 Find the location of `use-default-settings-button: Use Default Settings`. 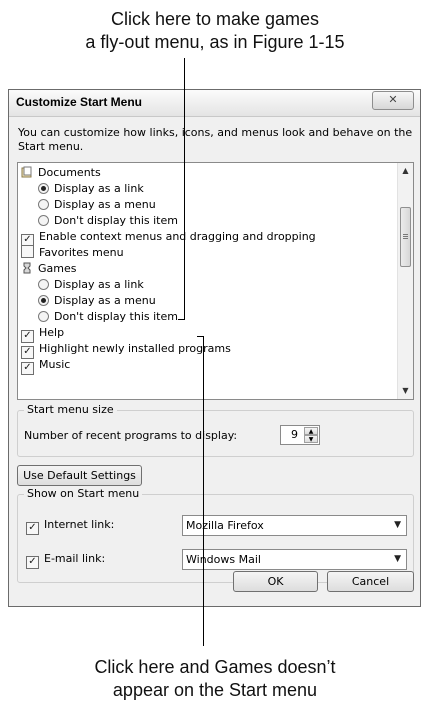

use-default-settings-button: Use Default Settings is located at coordinates (79, 475).